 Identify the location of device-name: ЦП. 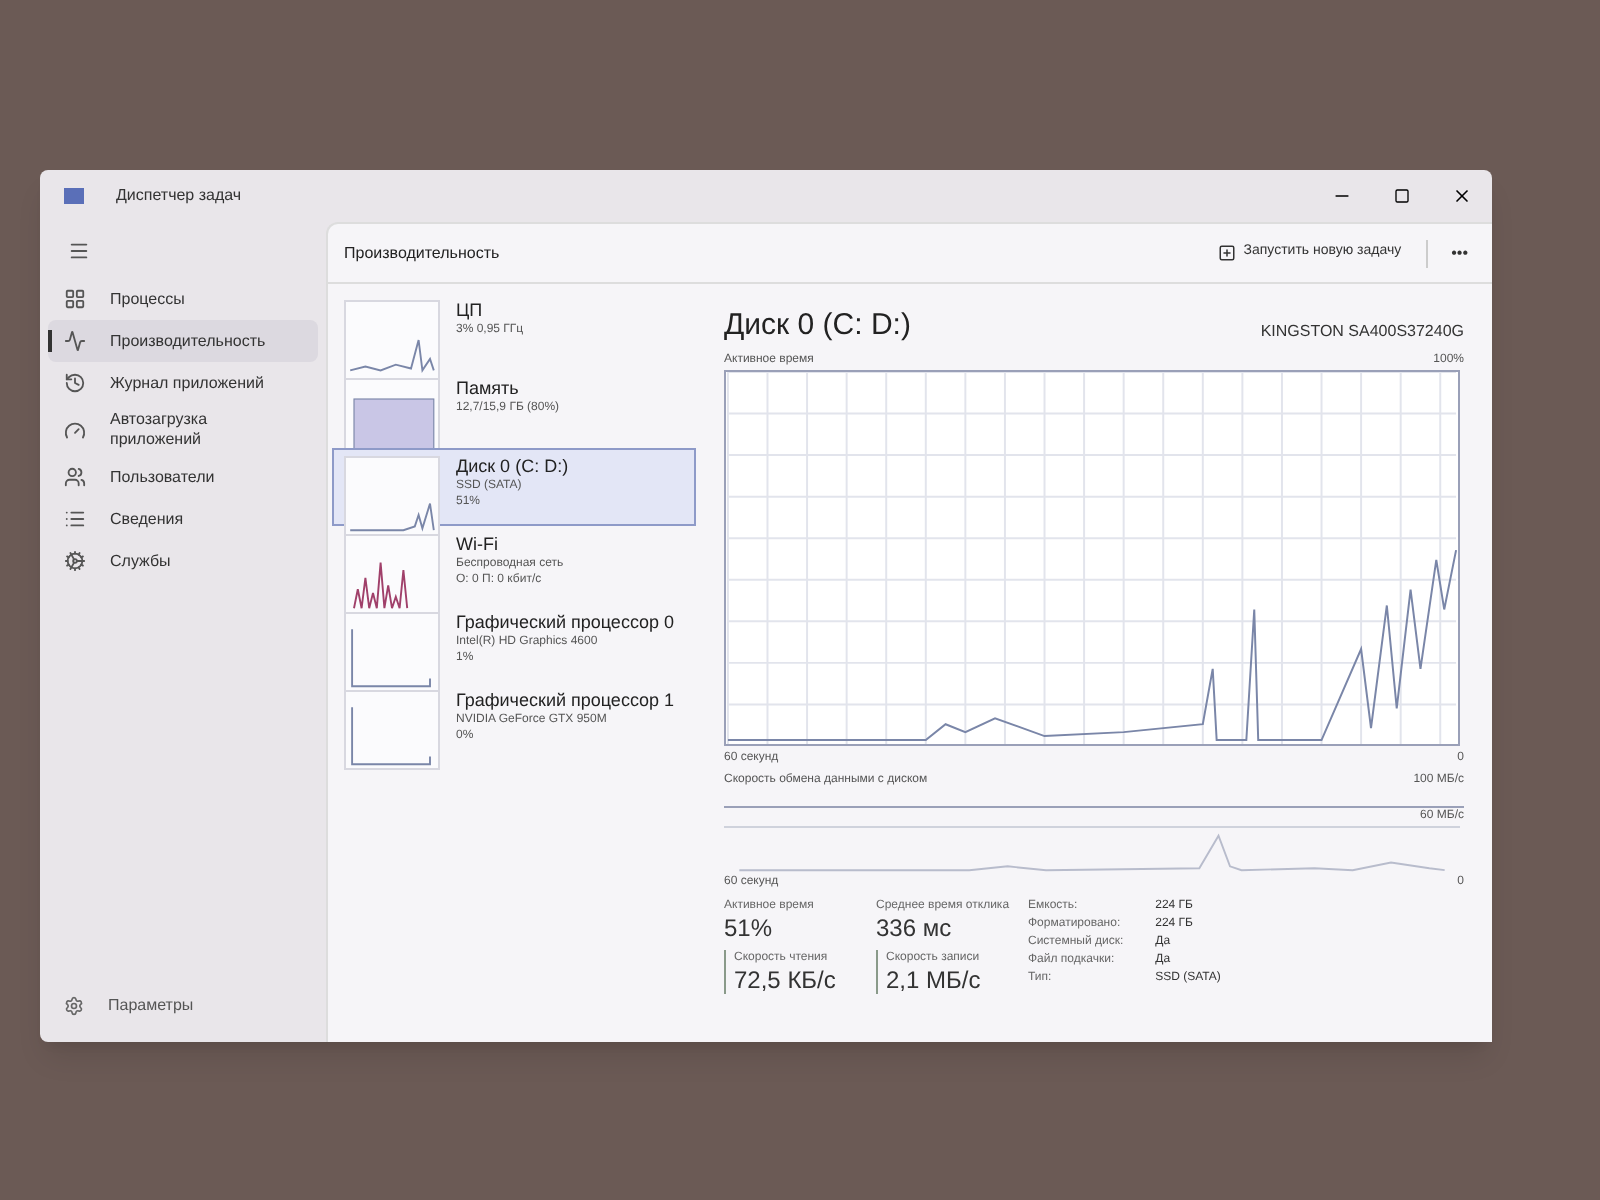
(470, 311).